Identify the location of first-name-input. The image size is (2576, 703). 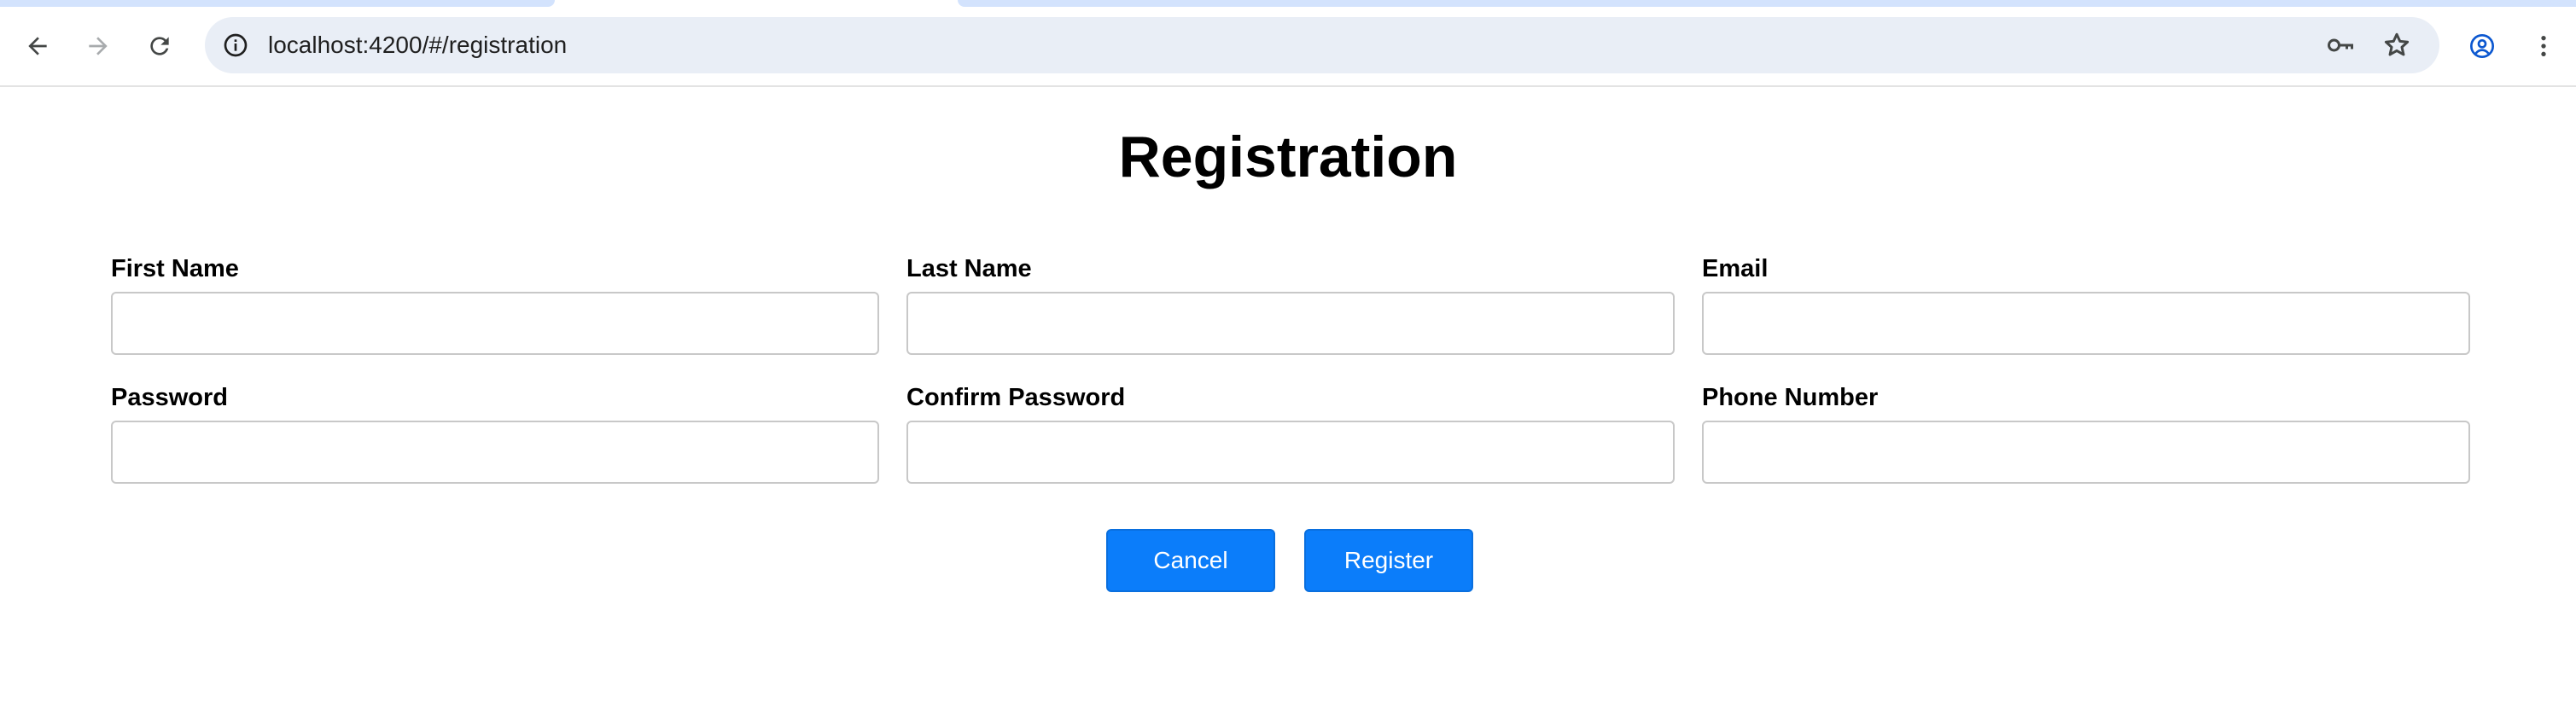
(495, 323).